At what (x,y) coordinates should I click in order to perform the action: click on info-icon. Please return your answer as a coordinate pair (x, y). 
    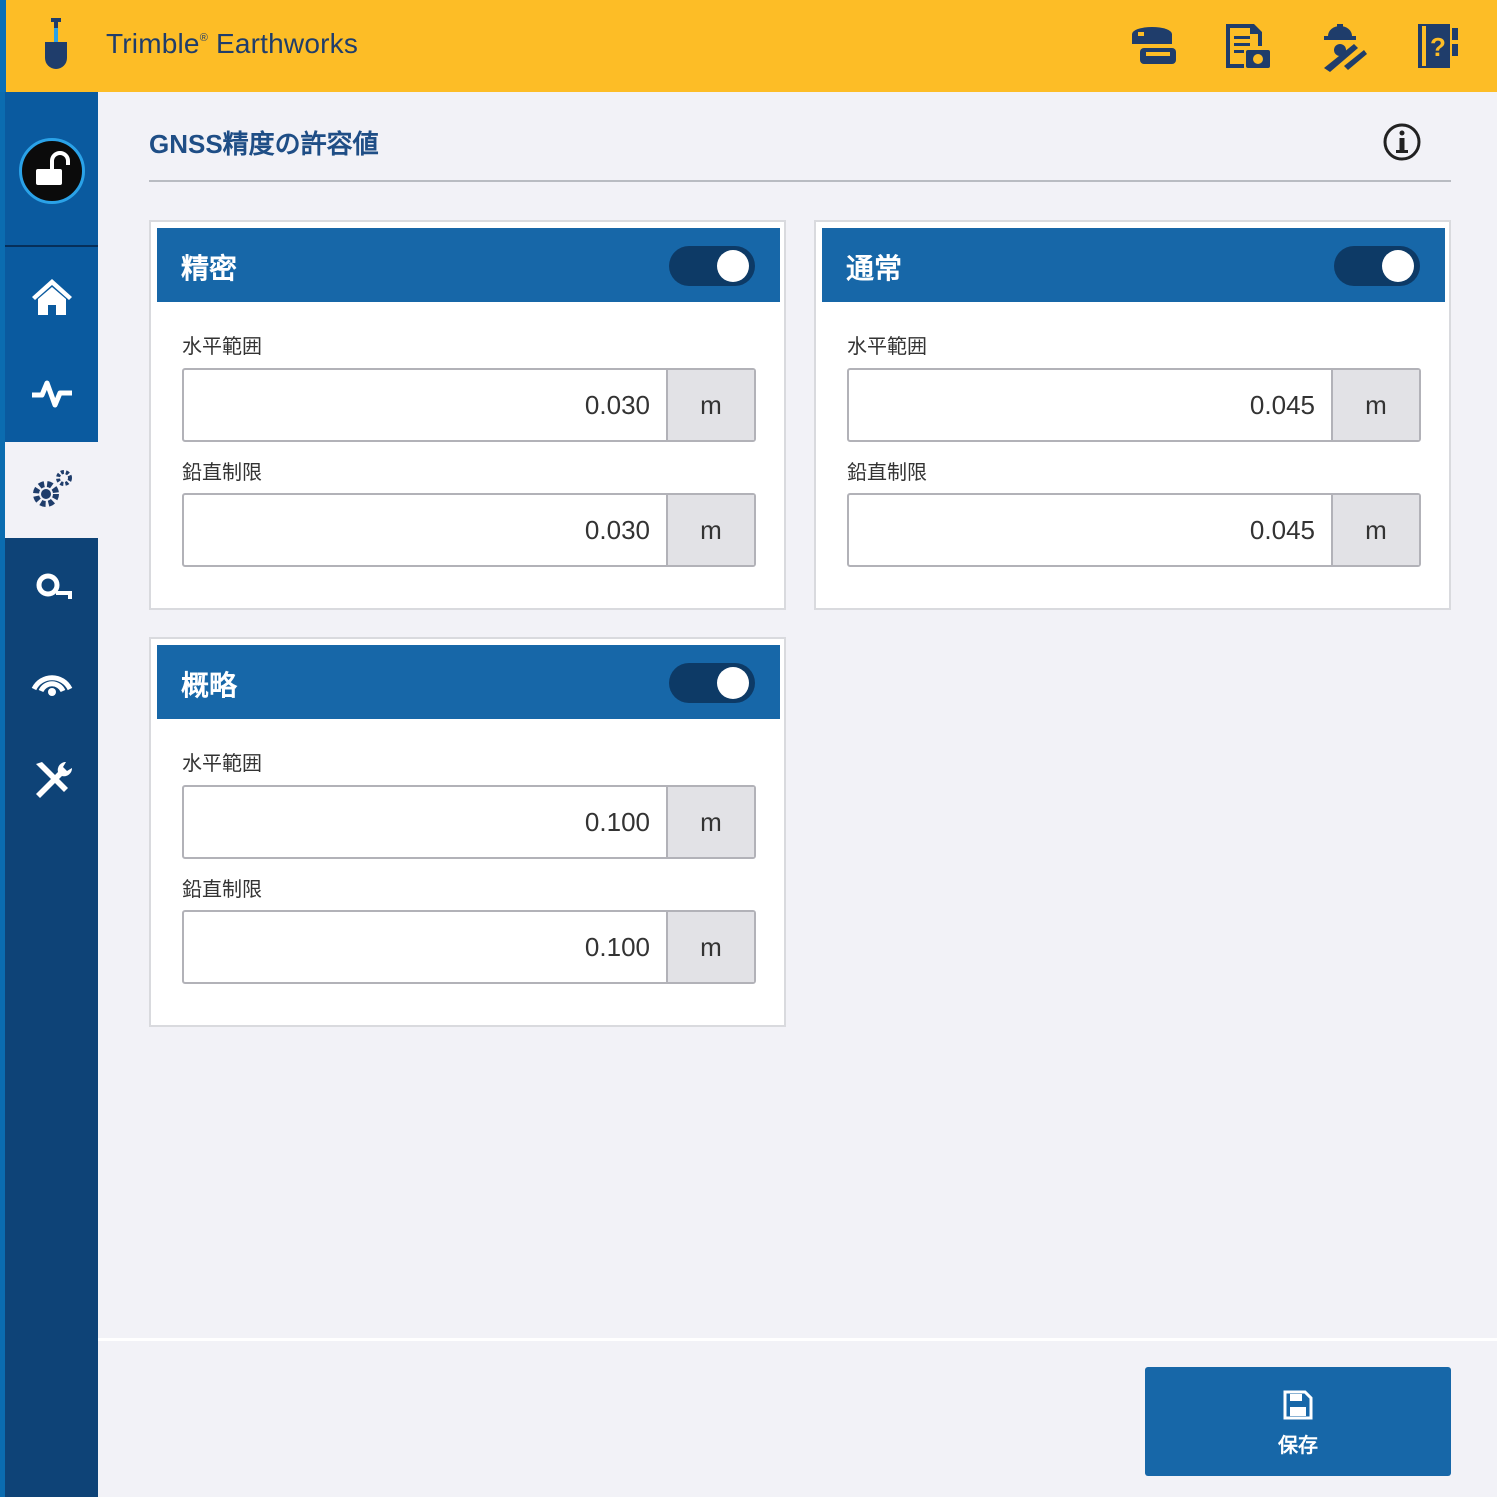
    Looking at the image, I should click on (1402, 142).